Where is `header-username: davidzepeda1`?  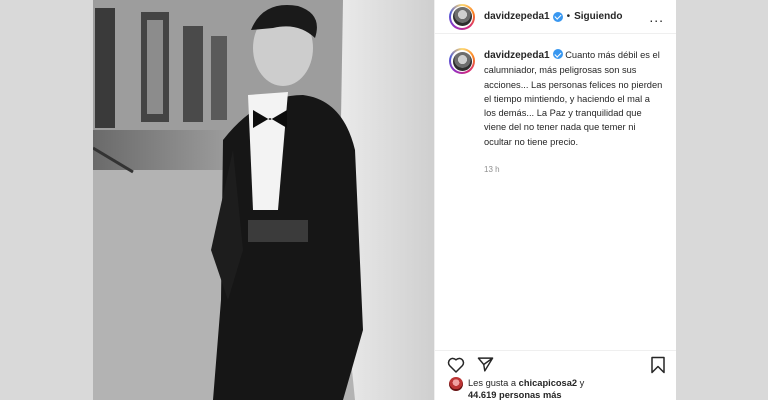 header-username: davidzepeda1 is located at coordinates (517, 16).